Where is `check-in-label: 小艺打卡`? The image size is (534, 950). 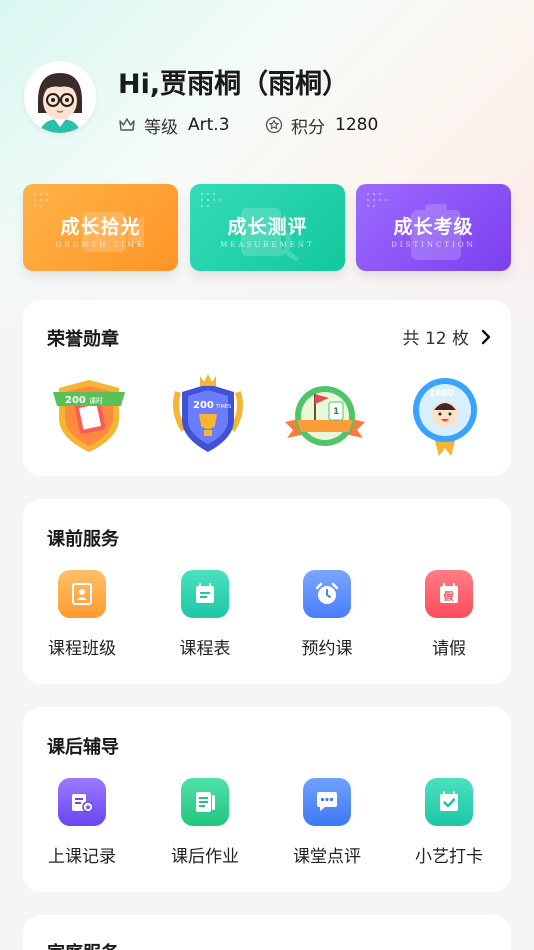
check-in-label: 小艺打卡 is located at coordinates (449, 857).